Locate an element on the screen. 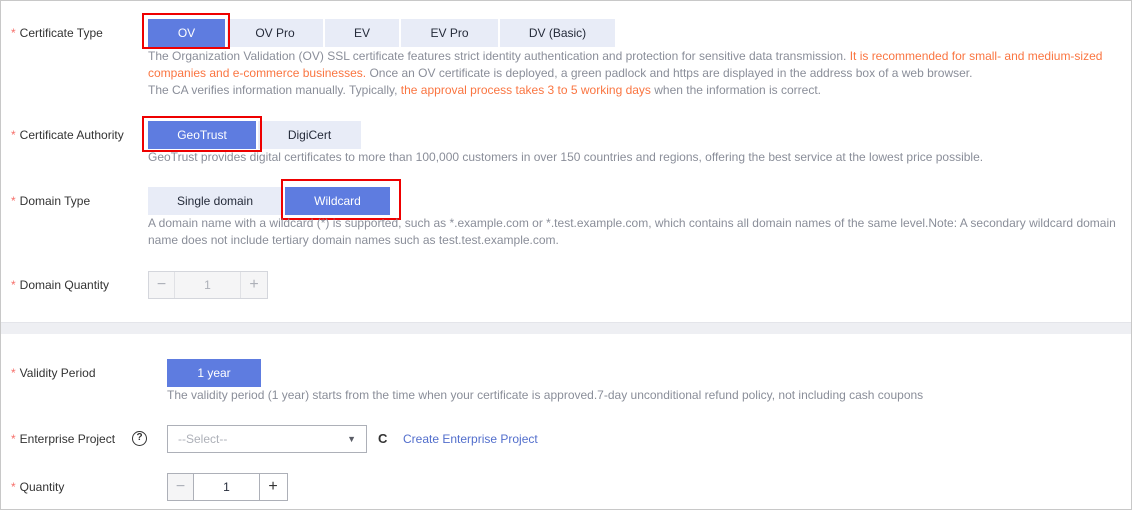  enterprise-project-label: * Enterprise Project is located at coordinates (63, 439).